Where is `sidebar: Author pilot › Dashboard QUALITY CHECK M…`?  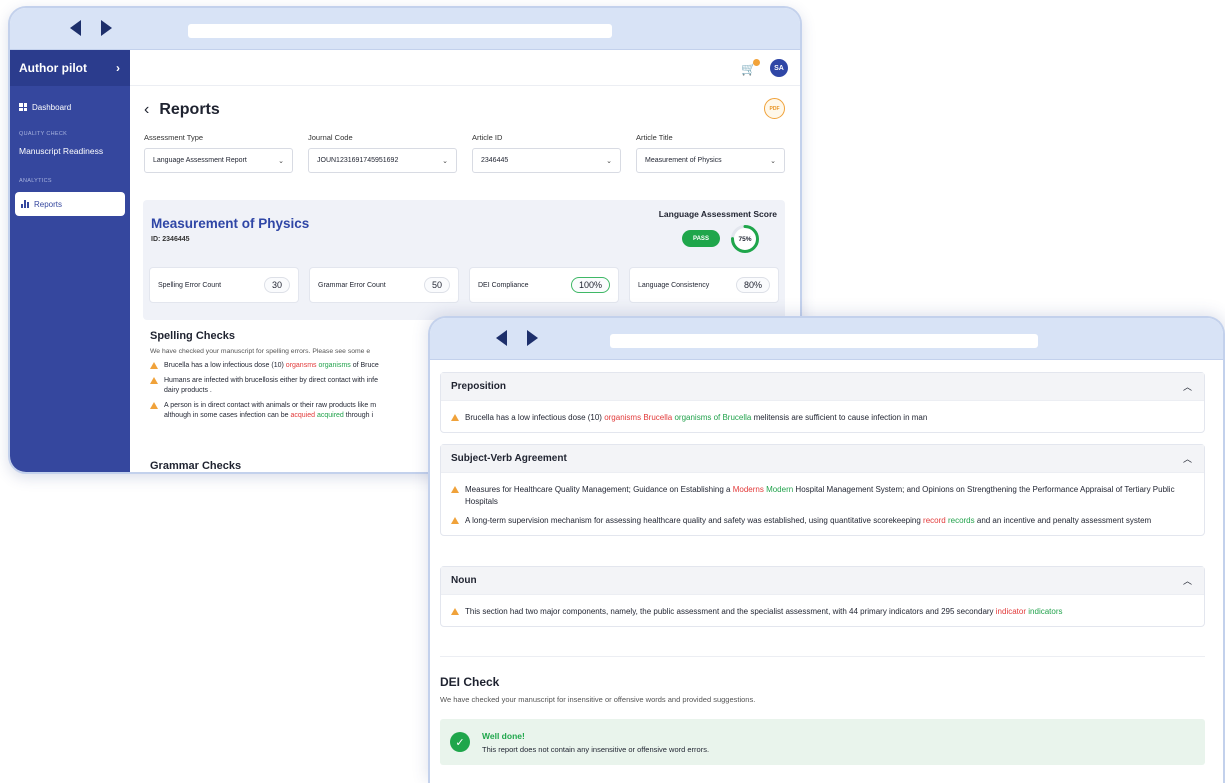 sidebar: Author pilot › Dashboard QUALITY CHECK M… is located at coordinates (70, 261).